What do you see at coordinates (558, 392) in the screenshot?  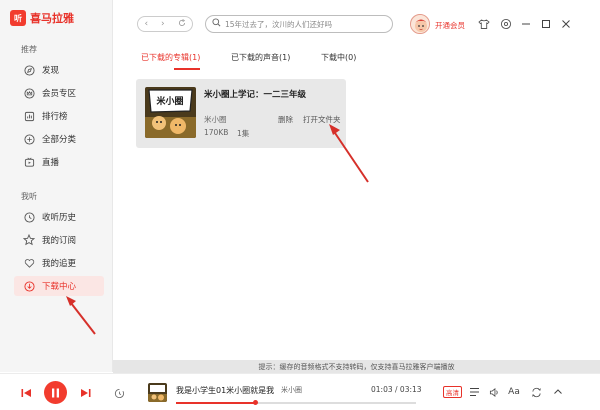 I see `collapse-icon` at bounding box center [558, 392].